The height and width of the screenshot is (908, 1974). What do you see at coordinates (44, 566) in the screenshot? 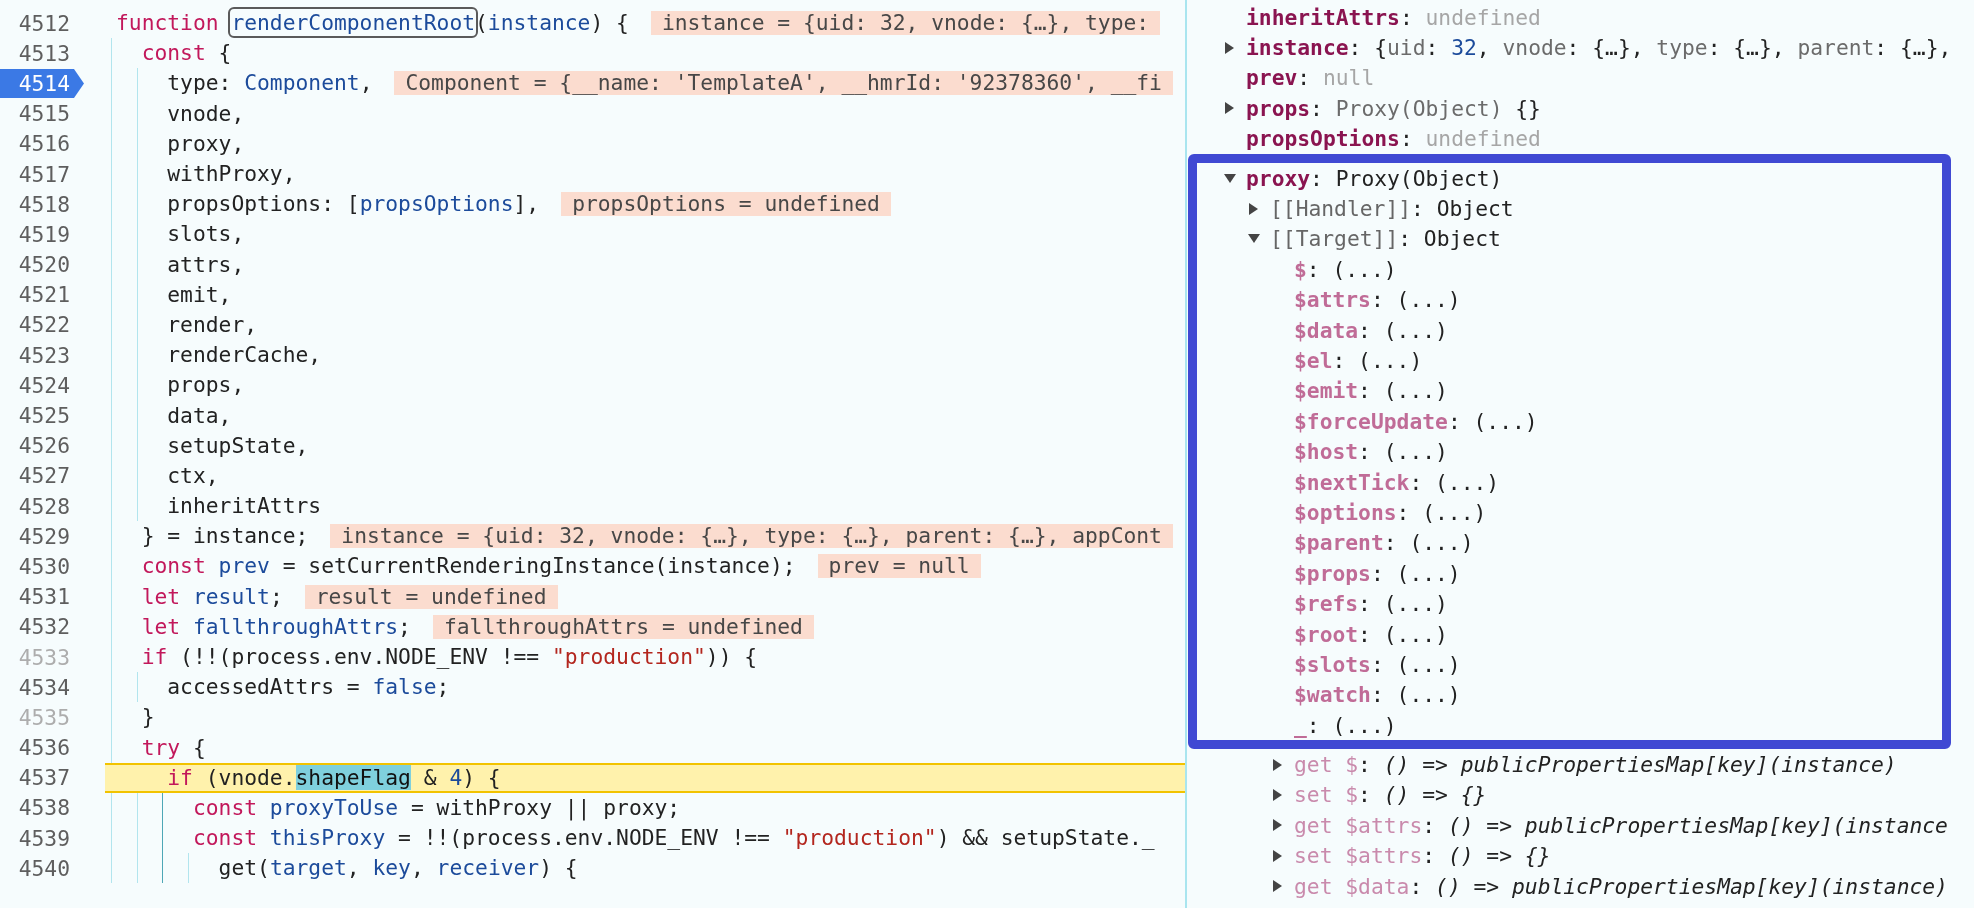
I see `line-number: 4530` at bounding box center [44, 566].